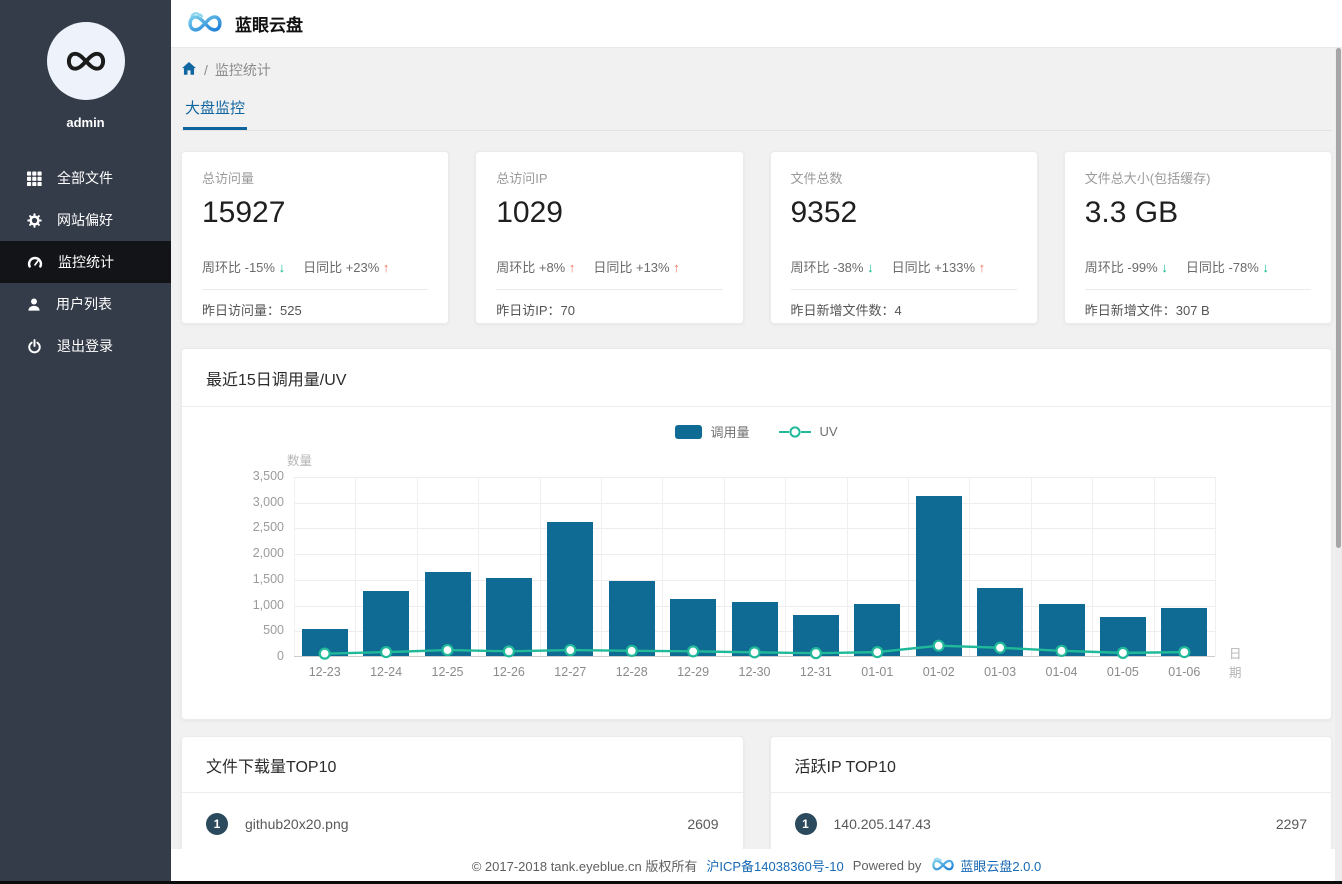  I want to click on tab-bar: 大盘监控, so click(756, 114).